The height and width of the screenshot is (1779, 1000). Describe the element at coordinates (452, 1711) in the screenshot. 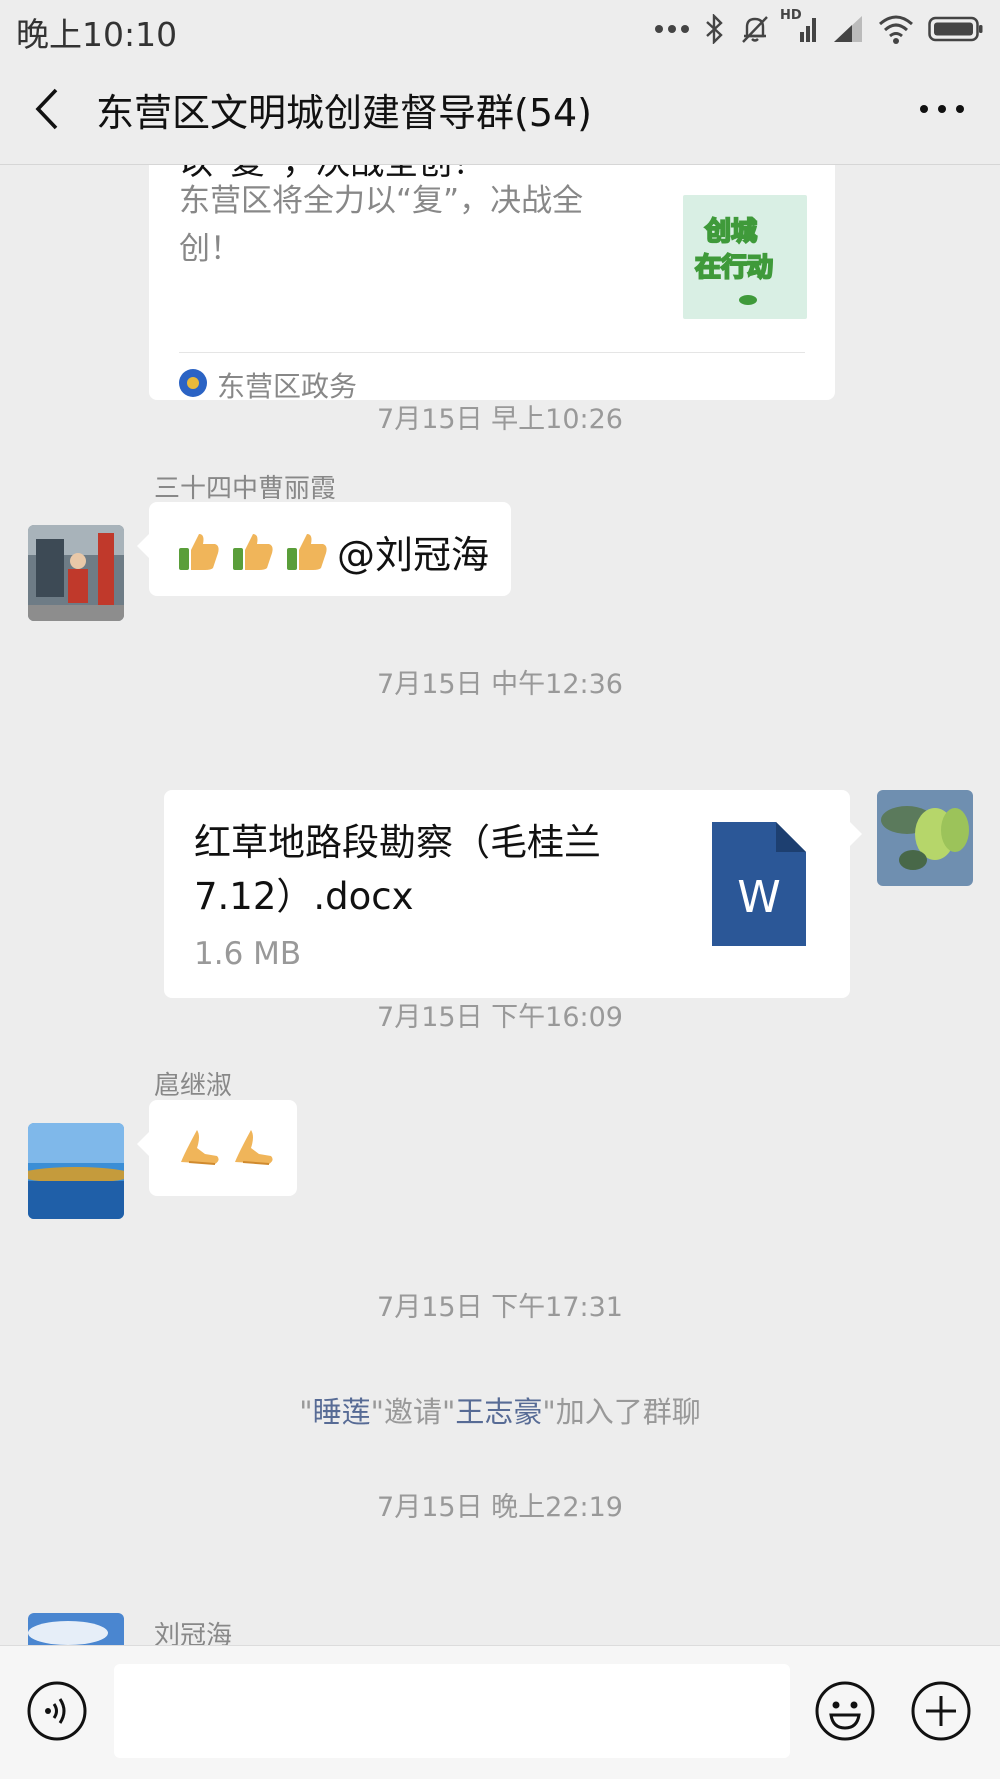

I see `message-input` at that location.